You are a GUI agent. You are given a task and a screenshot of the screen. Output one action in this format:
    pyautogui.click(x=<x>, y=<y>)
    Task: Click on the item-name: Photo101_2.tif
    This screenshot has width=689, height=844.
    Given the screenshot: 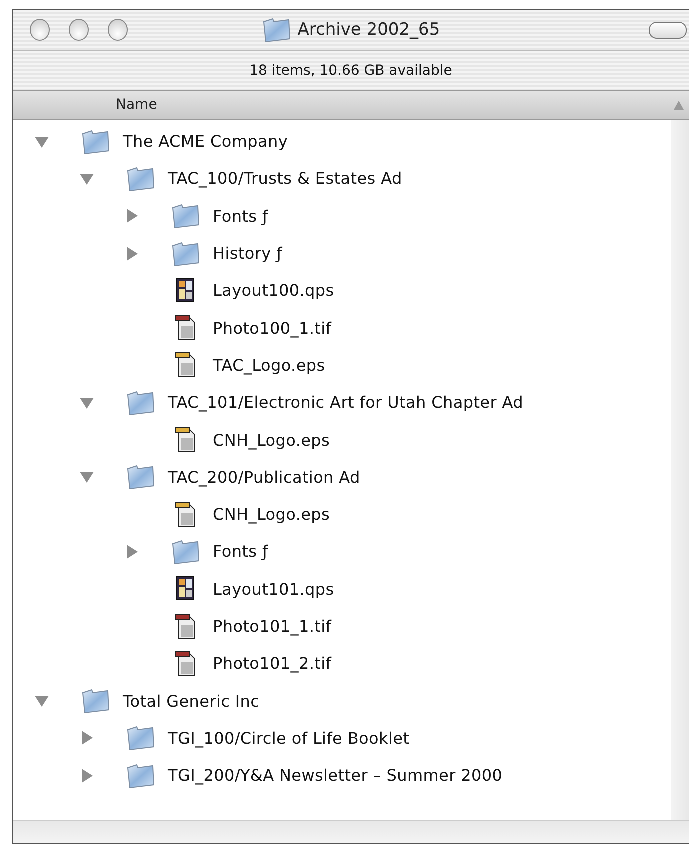 What is the action you would take?
    pyautogui.click(x=272, y=664)
    